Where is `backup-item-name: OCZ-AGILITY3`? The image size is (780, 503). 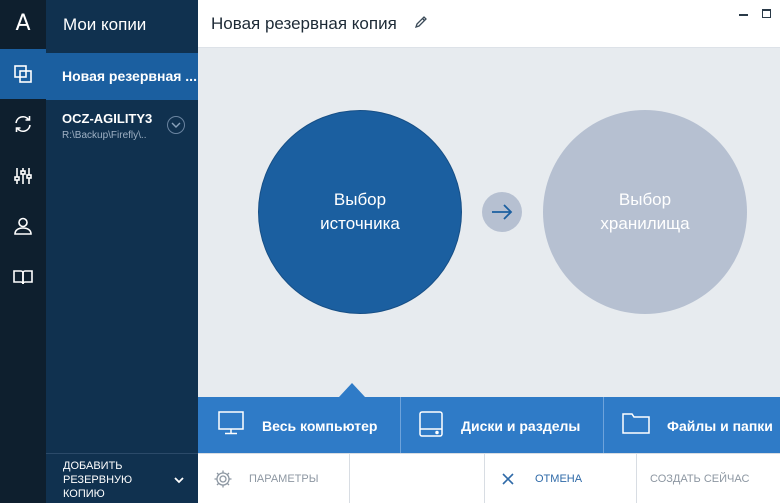
backup-item-name: OCZ-AGILITY3 is located at coordinates (107, 118).